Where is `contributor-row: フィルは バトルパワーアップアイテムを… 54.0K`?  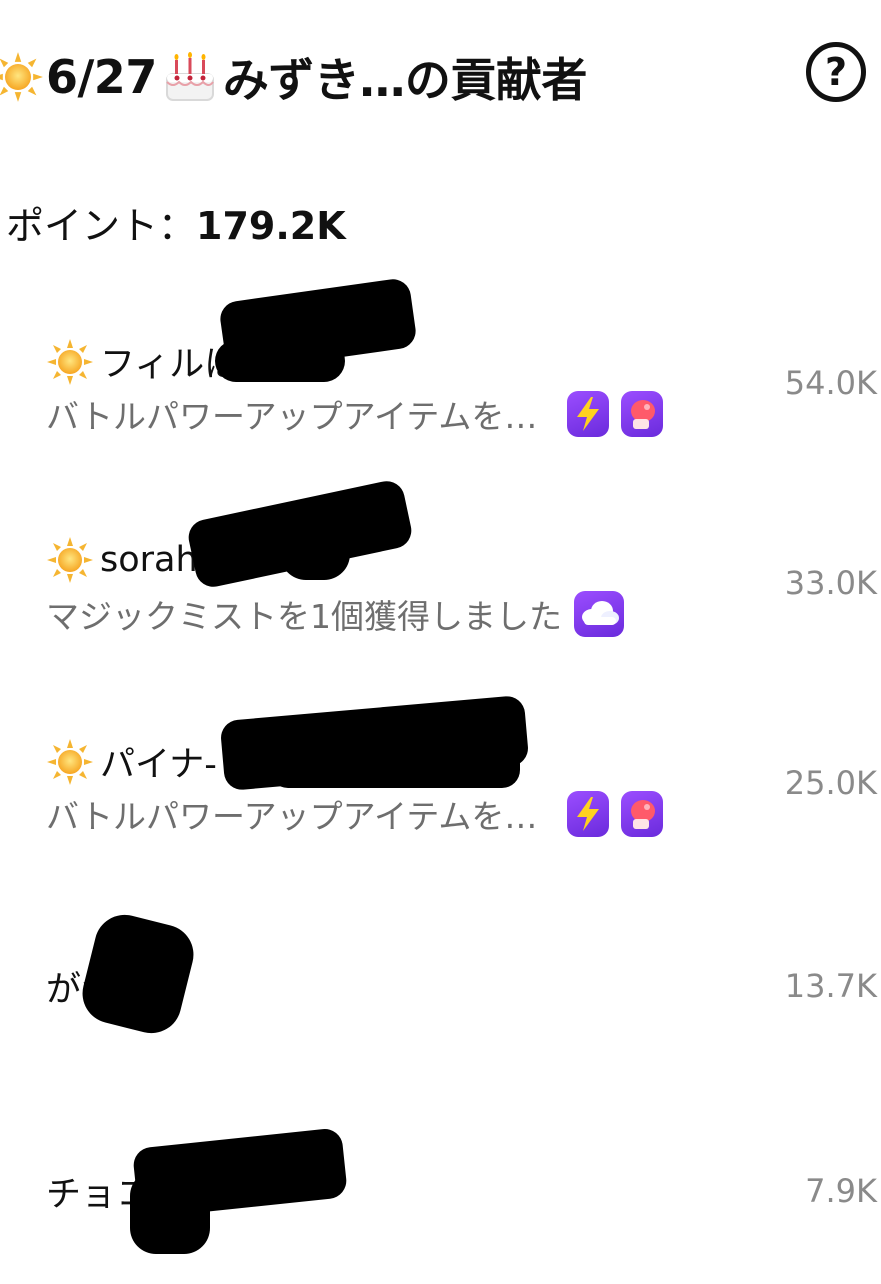 contributor-row: フィルは バトルパワーアップアイテムを… 54.0K is located at coordinates (440, 363).